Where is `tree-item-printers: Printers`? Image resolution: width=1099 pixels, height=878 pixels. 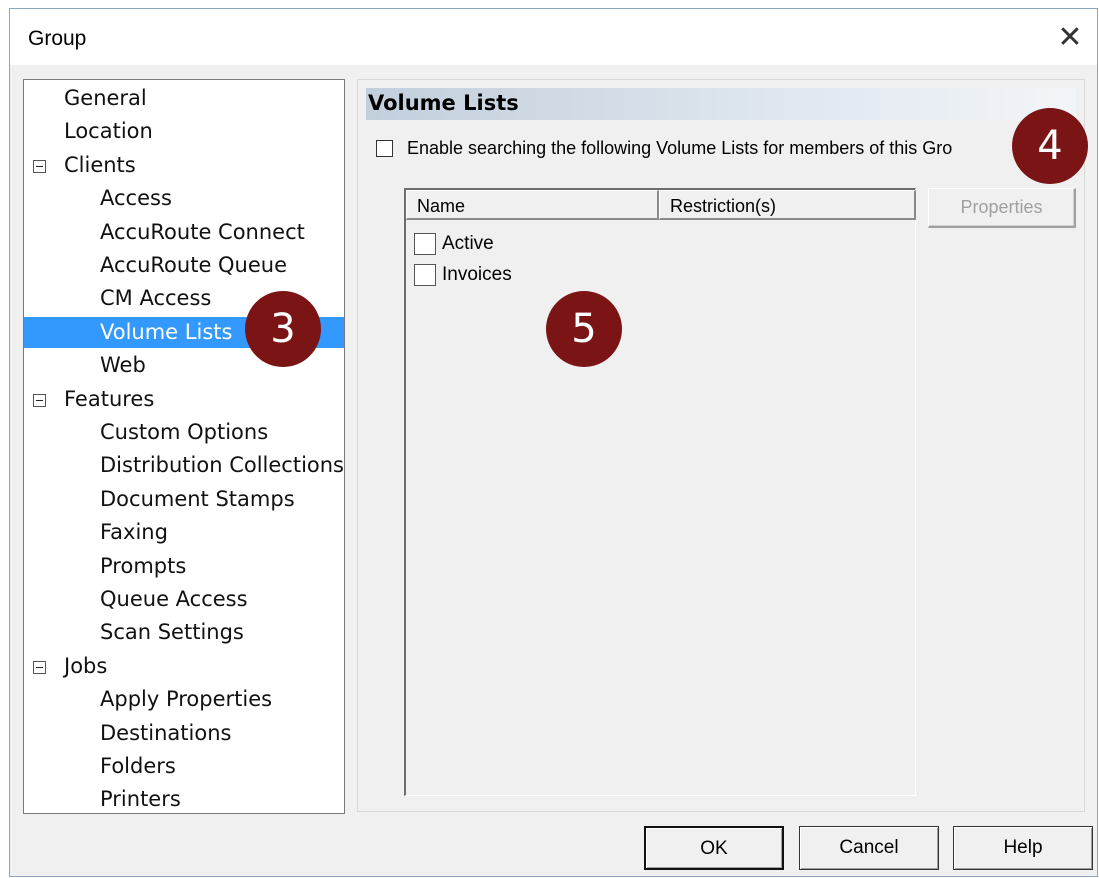
tree-item-printers: Printers is located at coordinates (140, 798).